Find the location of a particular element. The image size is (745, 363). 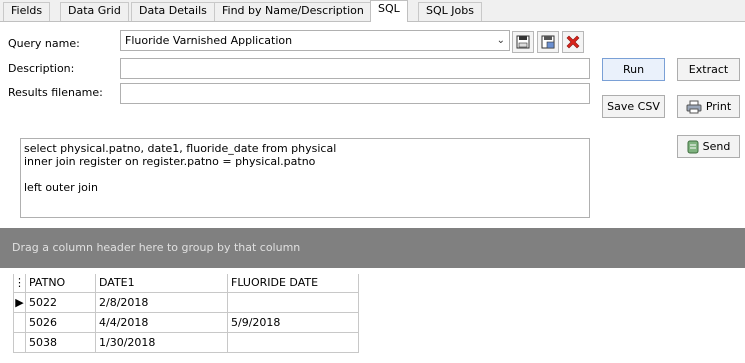

save-icon is located at coordinates (523, 42).